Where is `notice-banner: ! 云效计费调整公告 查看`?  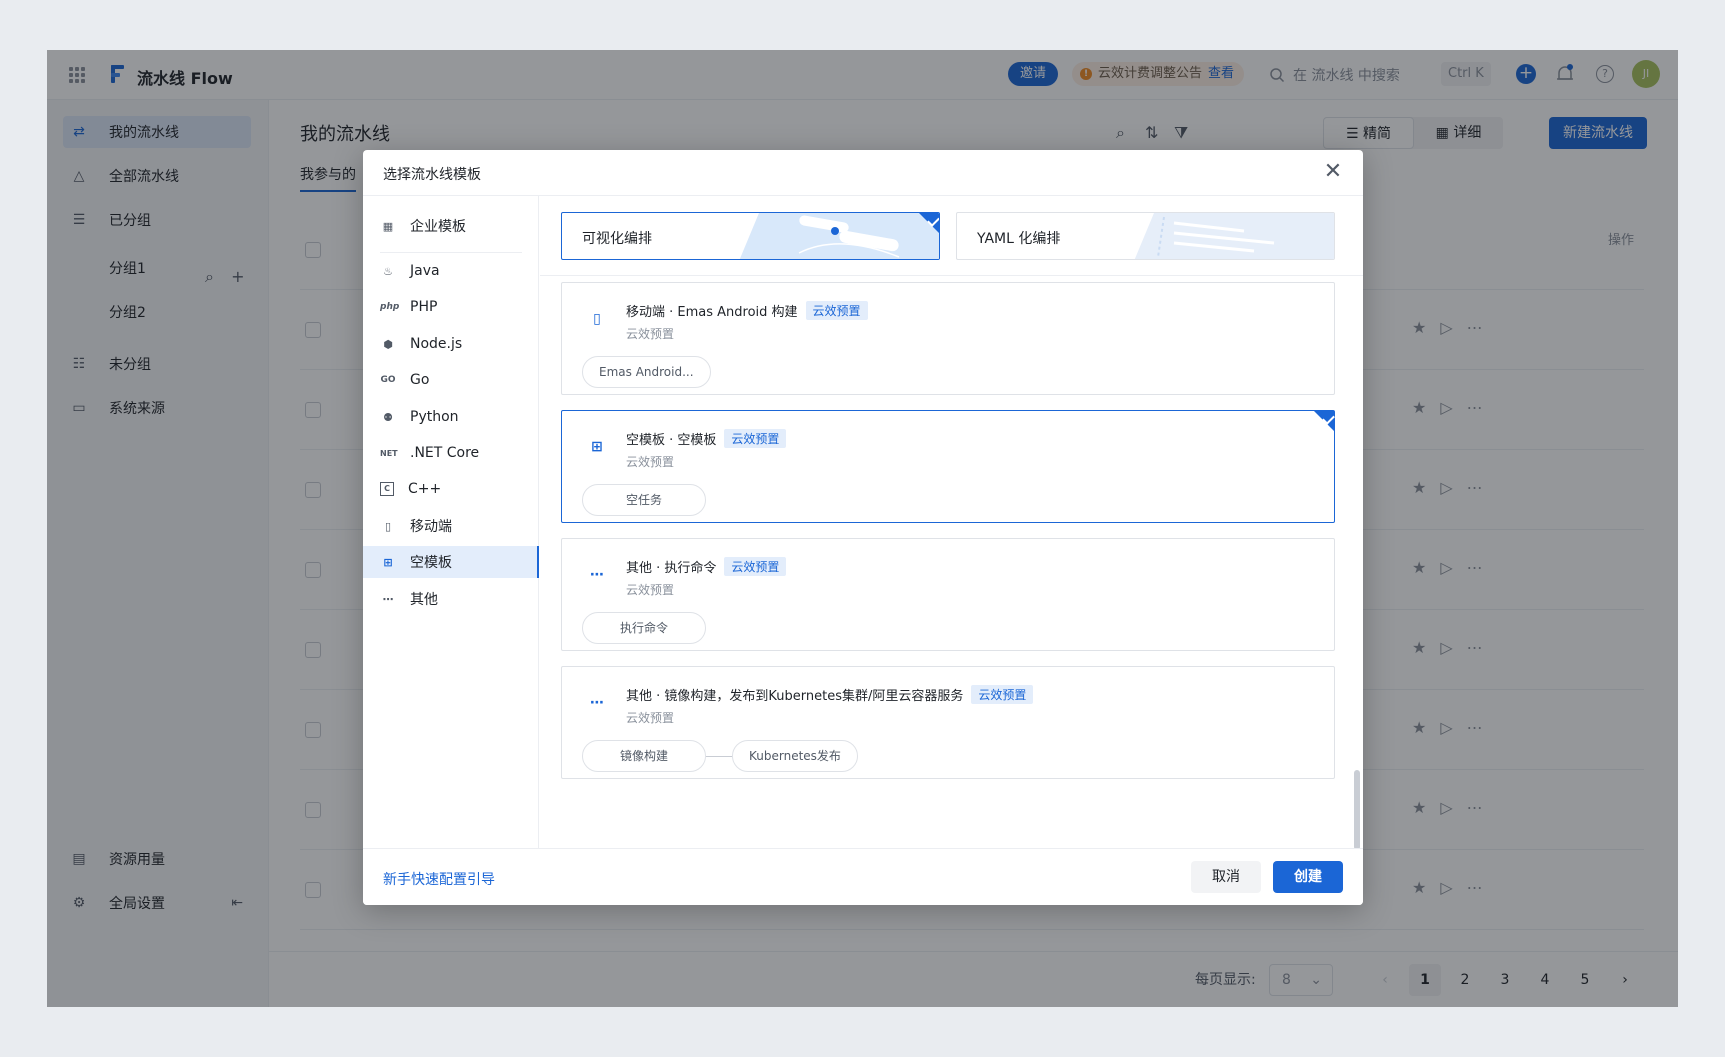 notice-banner: ! 云效计费调整公告 查看 is located at coordinates (1158, 74).